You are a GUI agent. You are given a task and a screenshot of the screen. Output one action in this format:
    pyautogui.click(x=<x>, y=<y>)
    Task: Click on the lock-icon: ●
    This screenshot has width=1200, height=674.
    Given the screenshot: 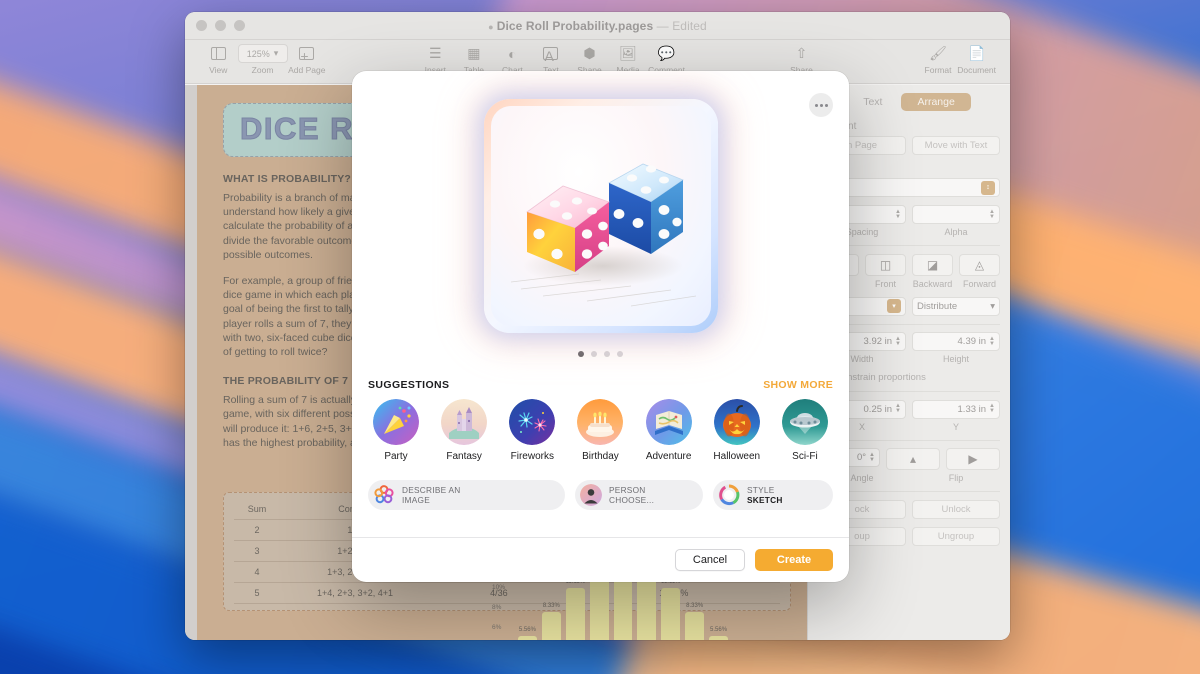 What is the action you would take?
    pyautogui.click(x=491, y=26)
    